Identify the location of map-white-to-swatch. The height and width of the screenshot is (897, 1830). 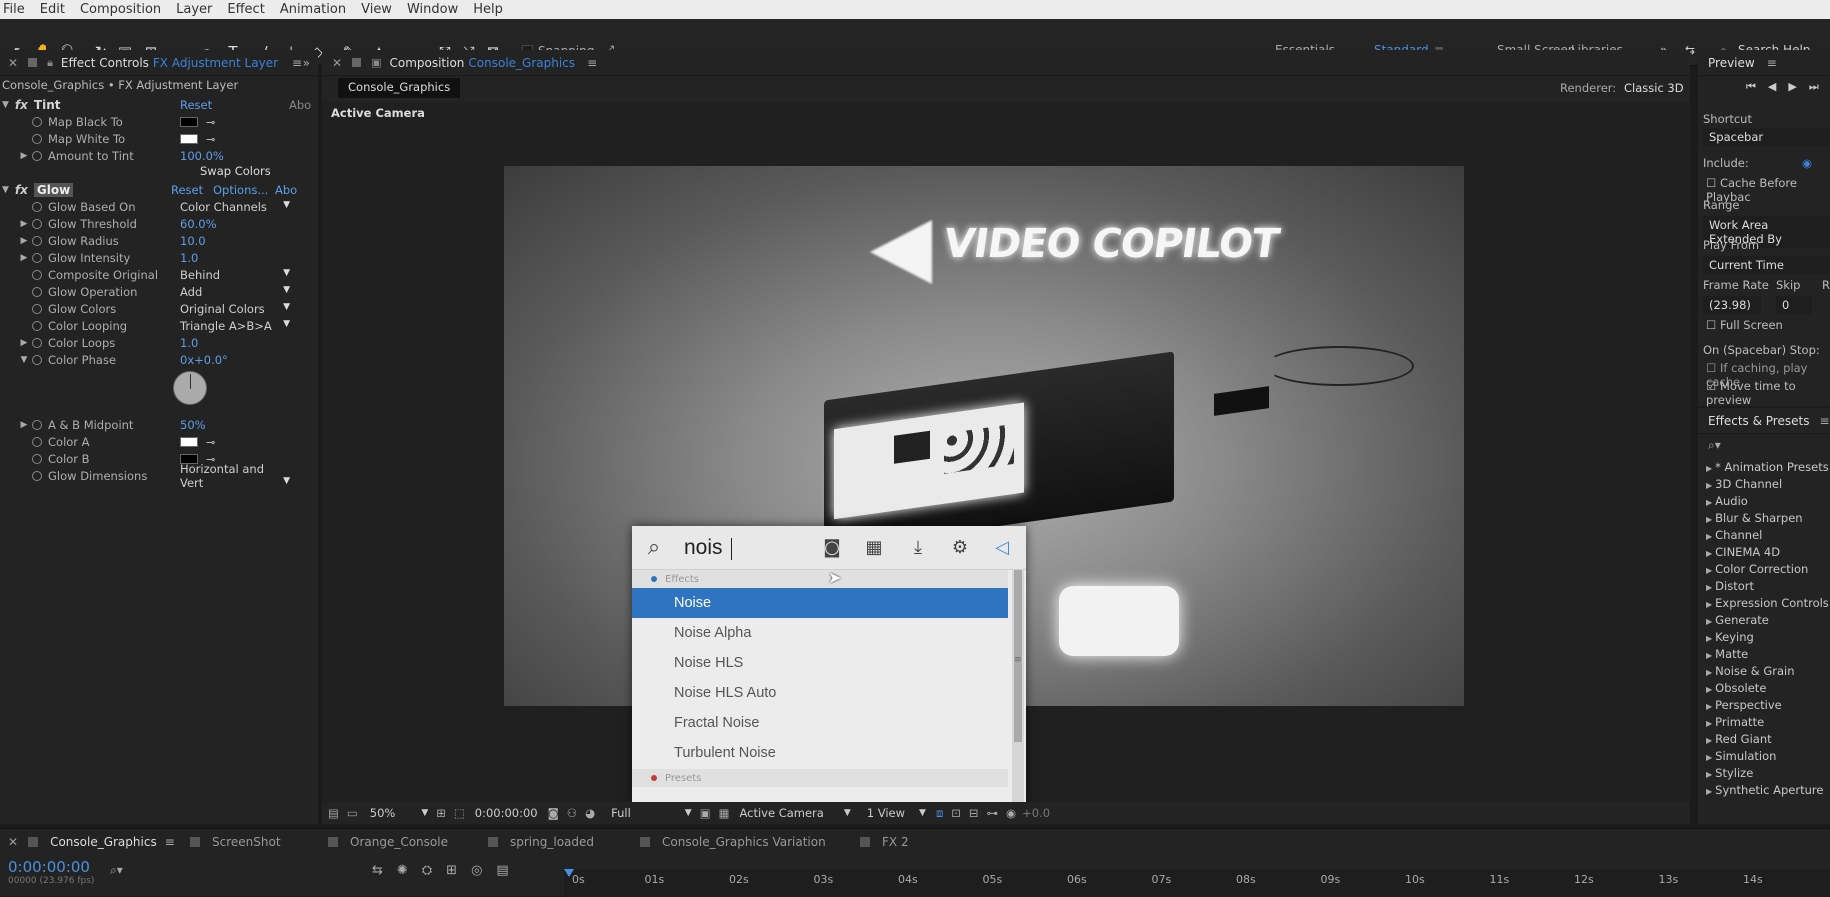
(189, 139).